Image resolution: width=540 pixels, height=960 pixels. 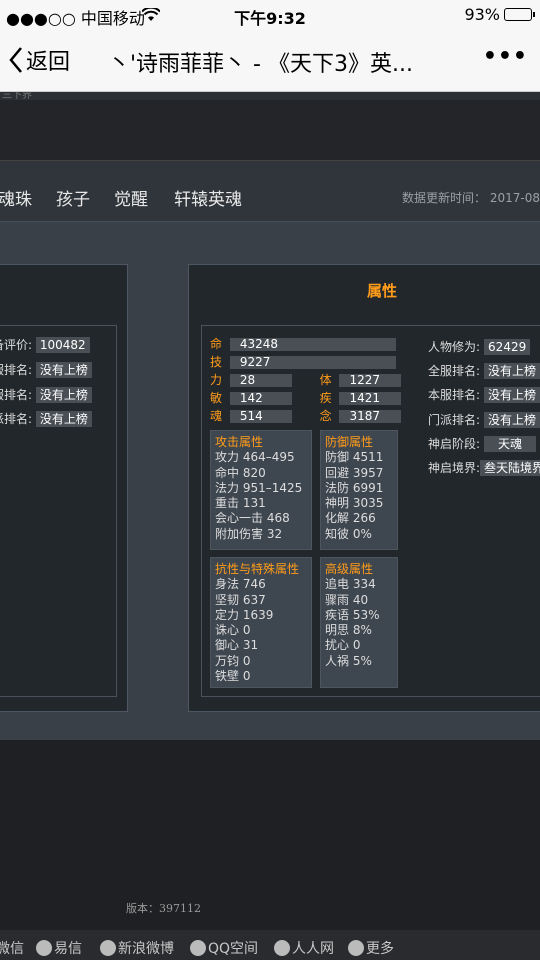 What do you see at coordinates (507, 347) in the screenshot?
I see `row-value: 62429` at bounding box center [507, 347].